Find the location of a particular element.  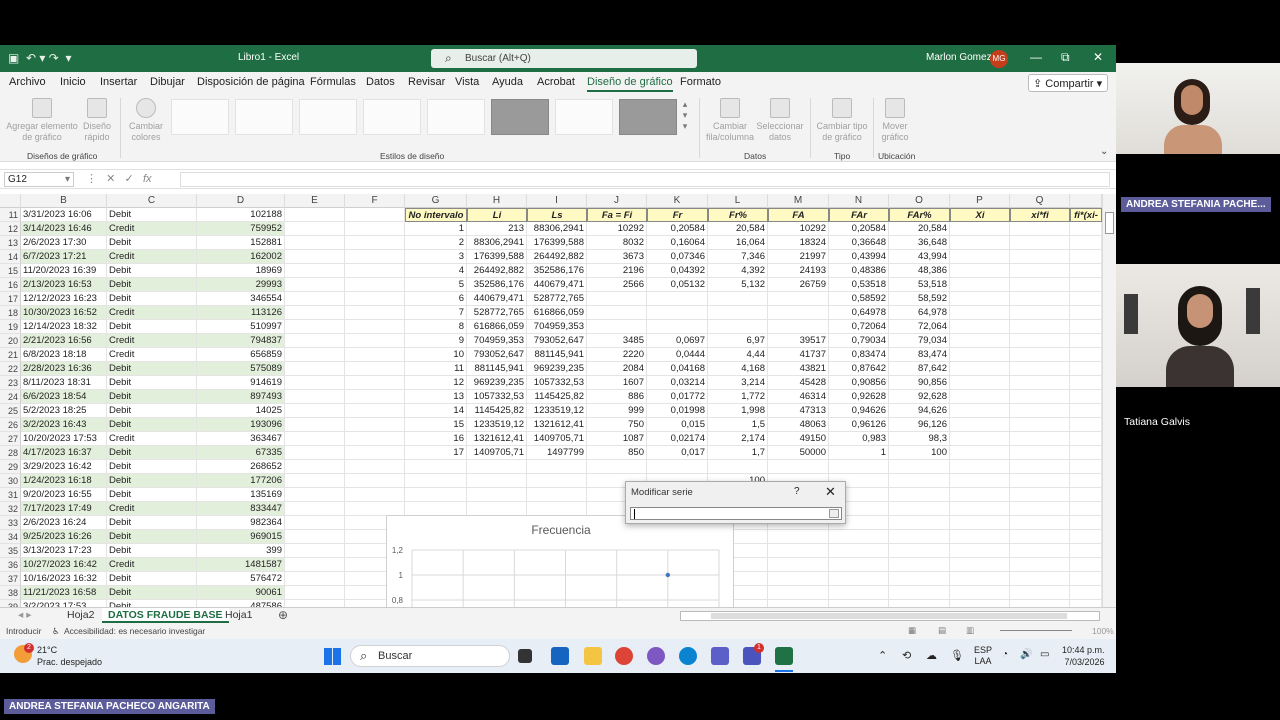

cell: 0,53518 is located at coordinates (859, 285).